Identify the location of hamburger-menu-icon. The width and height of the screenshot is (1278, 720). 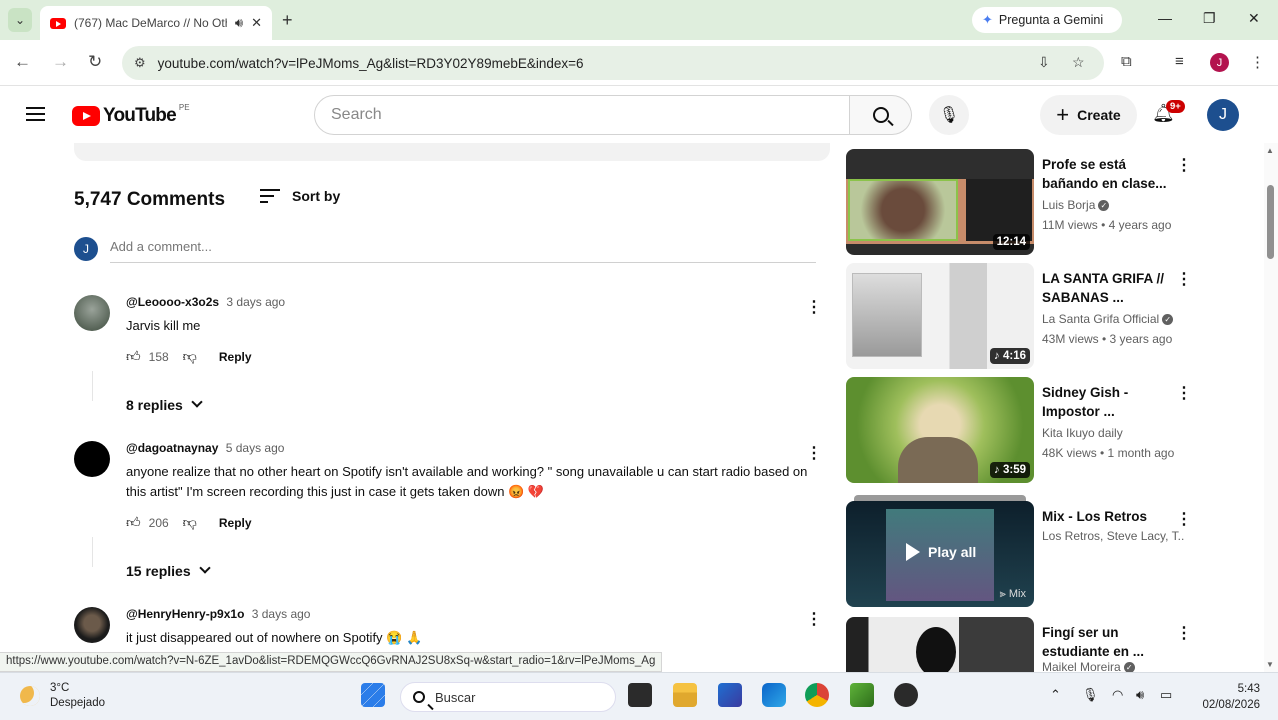
(35, 114).